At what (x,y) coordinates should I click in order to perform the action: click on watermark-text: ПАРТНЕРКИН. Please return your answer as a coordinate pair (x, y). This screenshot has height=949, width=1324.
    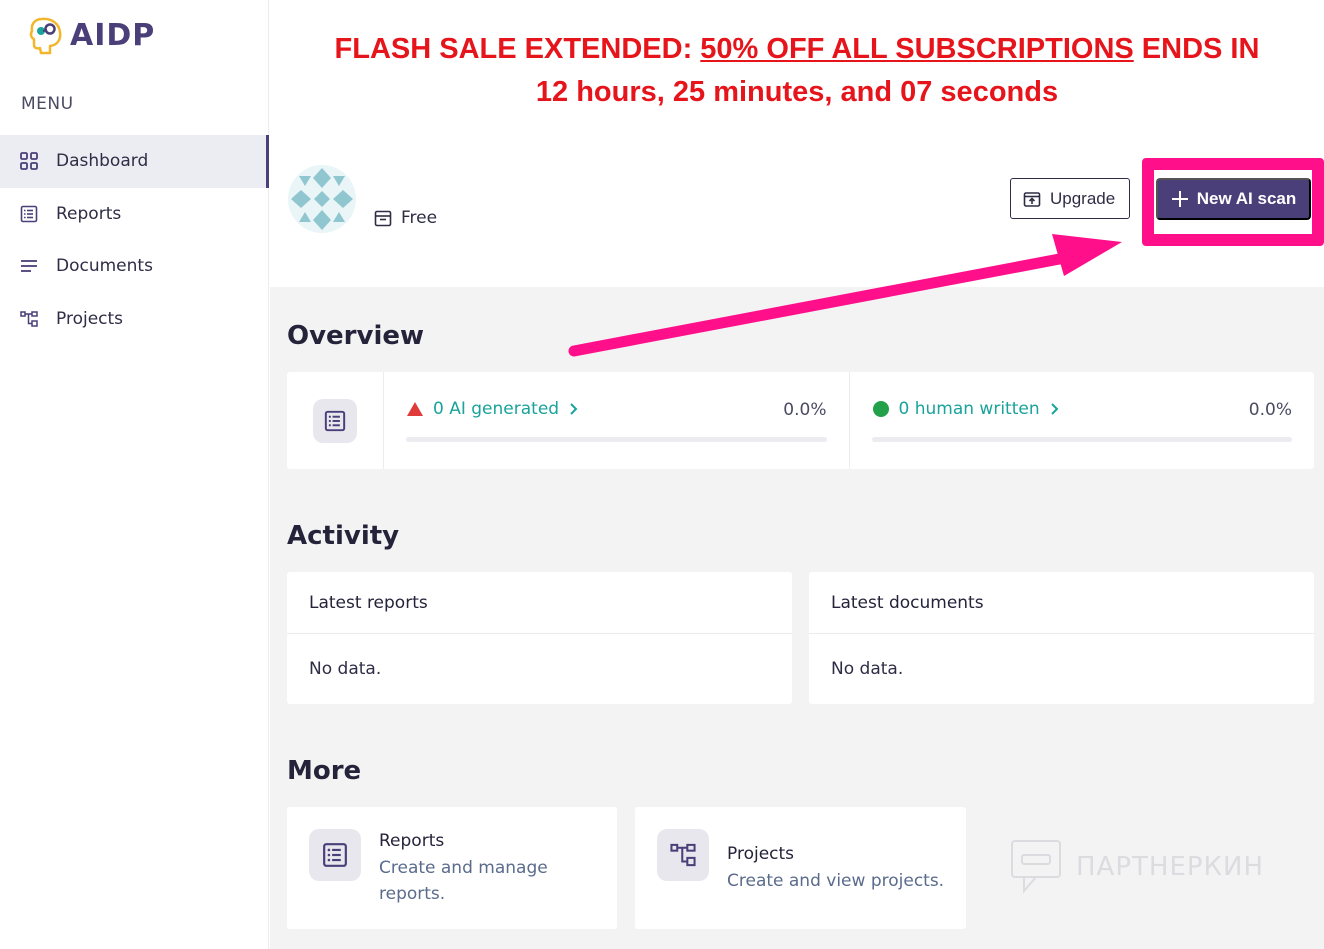
    Looking at the image, I should click on (1170, 867).